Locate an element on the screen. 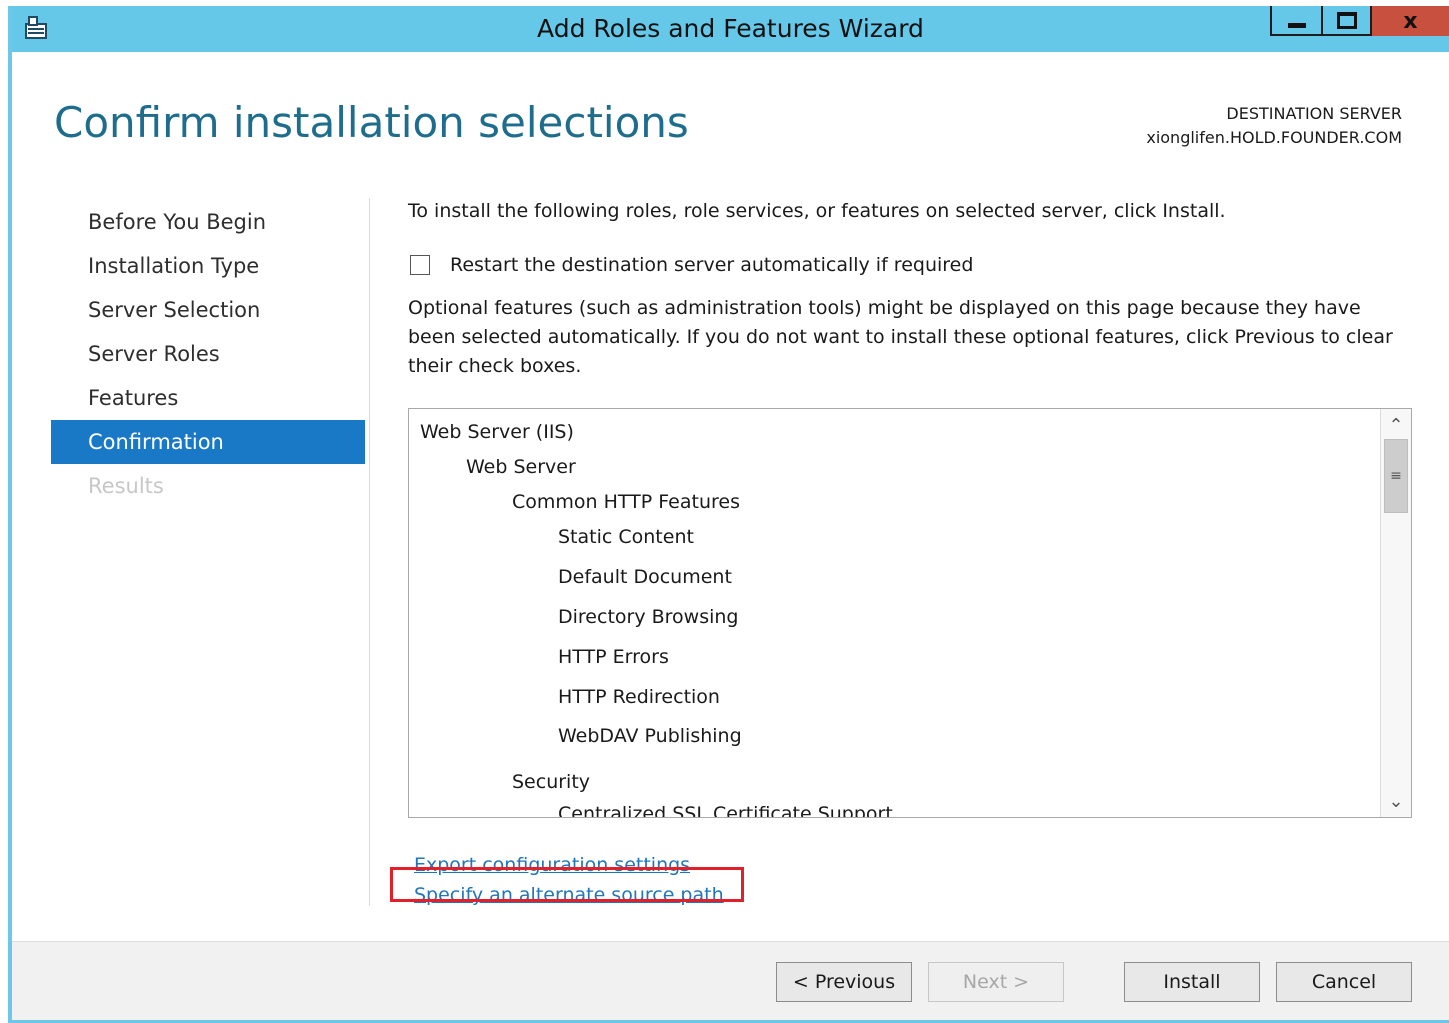  scroll-up-icon: ⌃ is located at coordinates (1396, 425).